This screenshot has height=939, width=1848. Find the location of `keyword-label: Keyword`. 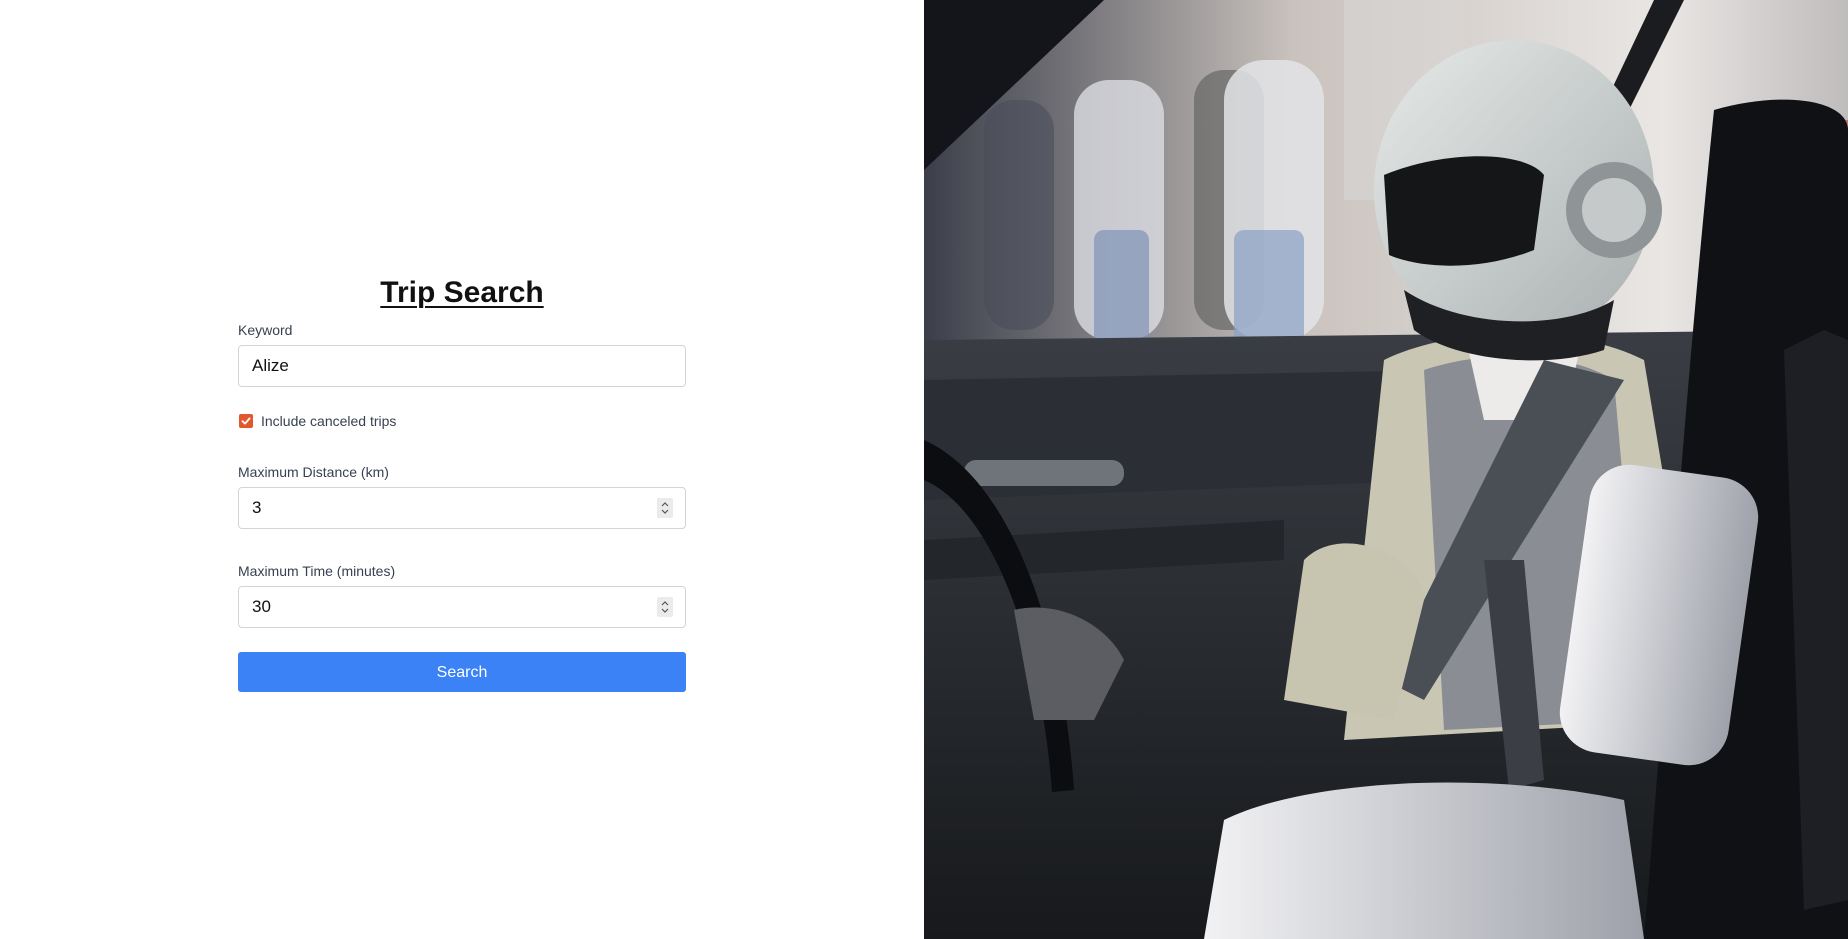

keyword-label: Keyword is located at coordinates (265, 330).